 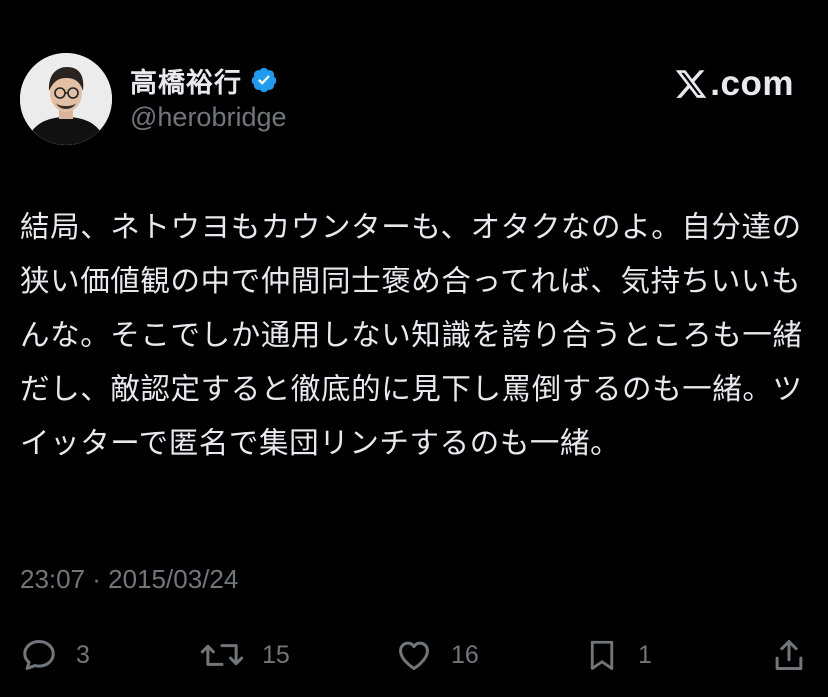 What do you see at coordinates (264, 80) in the screenshot?
I see `verified-badge-icon` at bounding box center [264, 80].